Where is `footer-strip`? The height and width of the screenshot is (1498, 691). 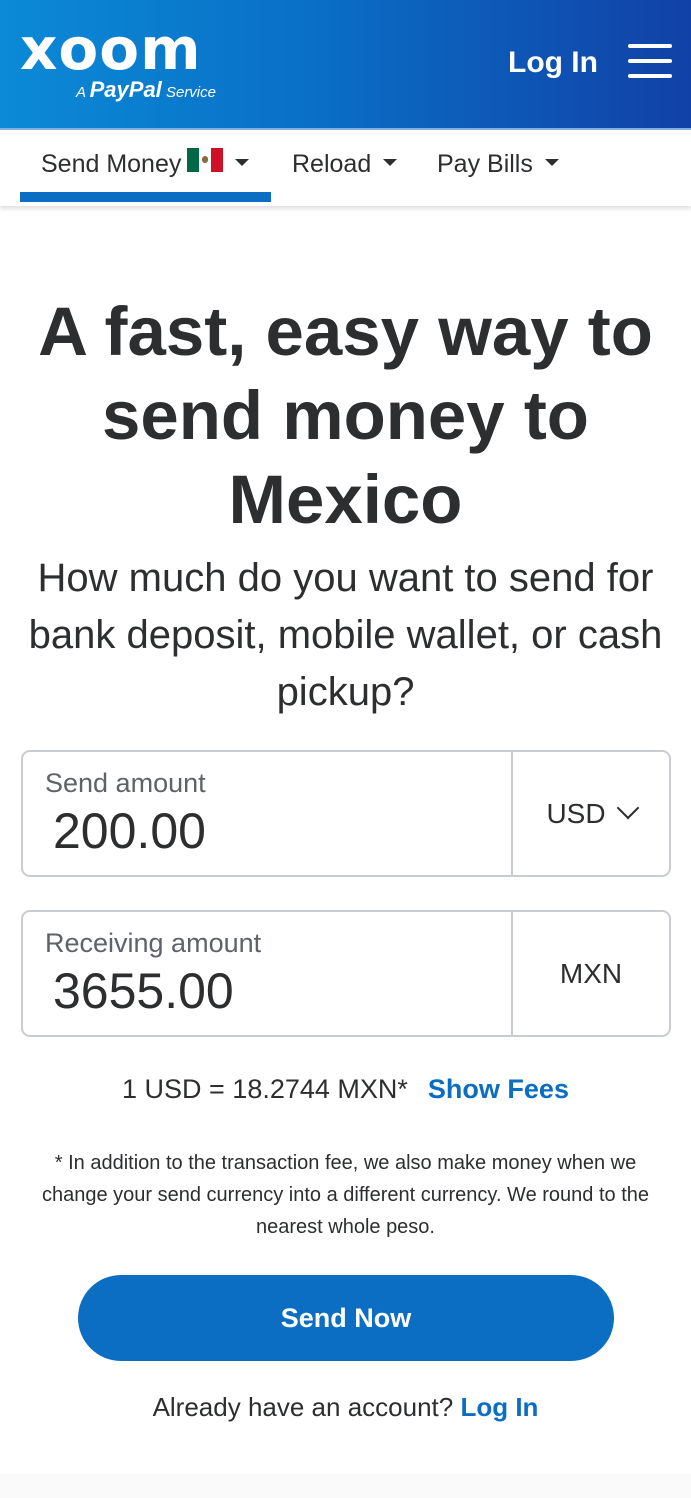 footer-strip is located at coordinates (345, 1486).